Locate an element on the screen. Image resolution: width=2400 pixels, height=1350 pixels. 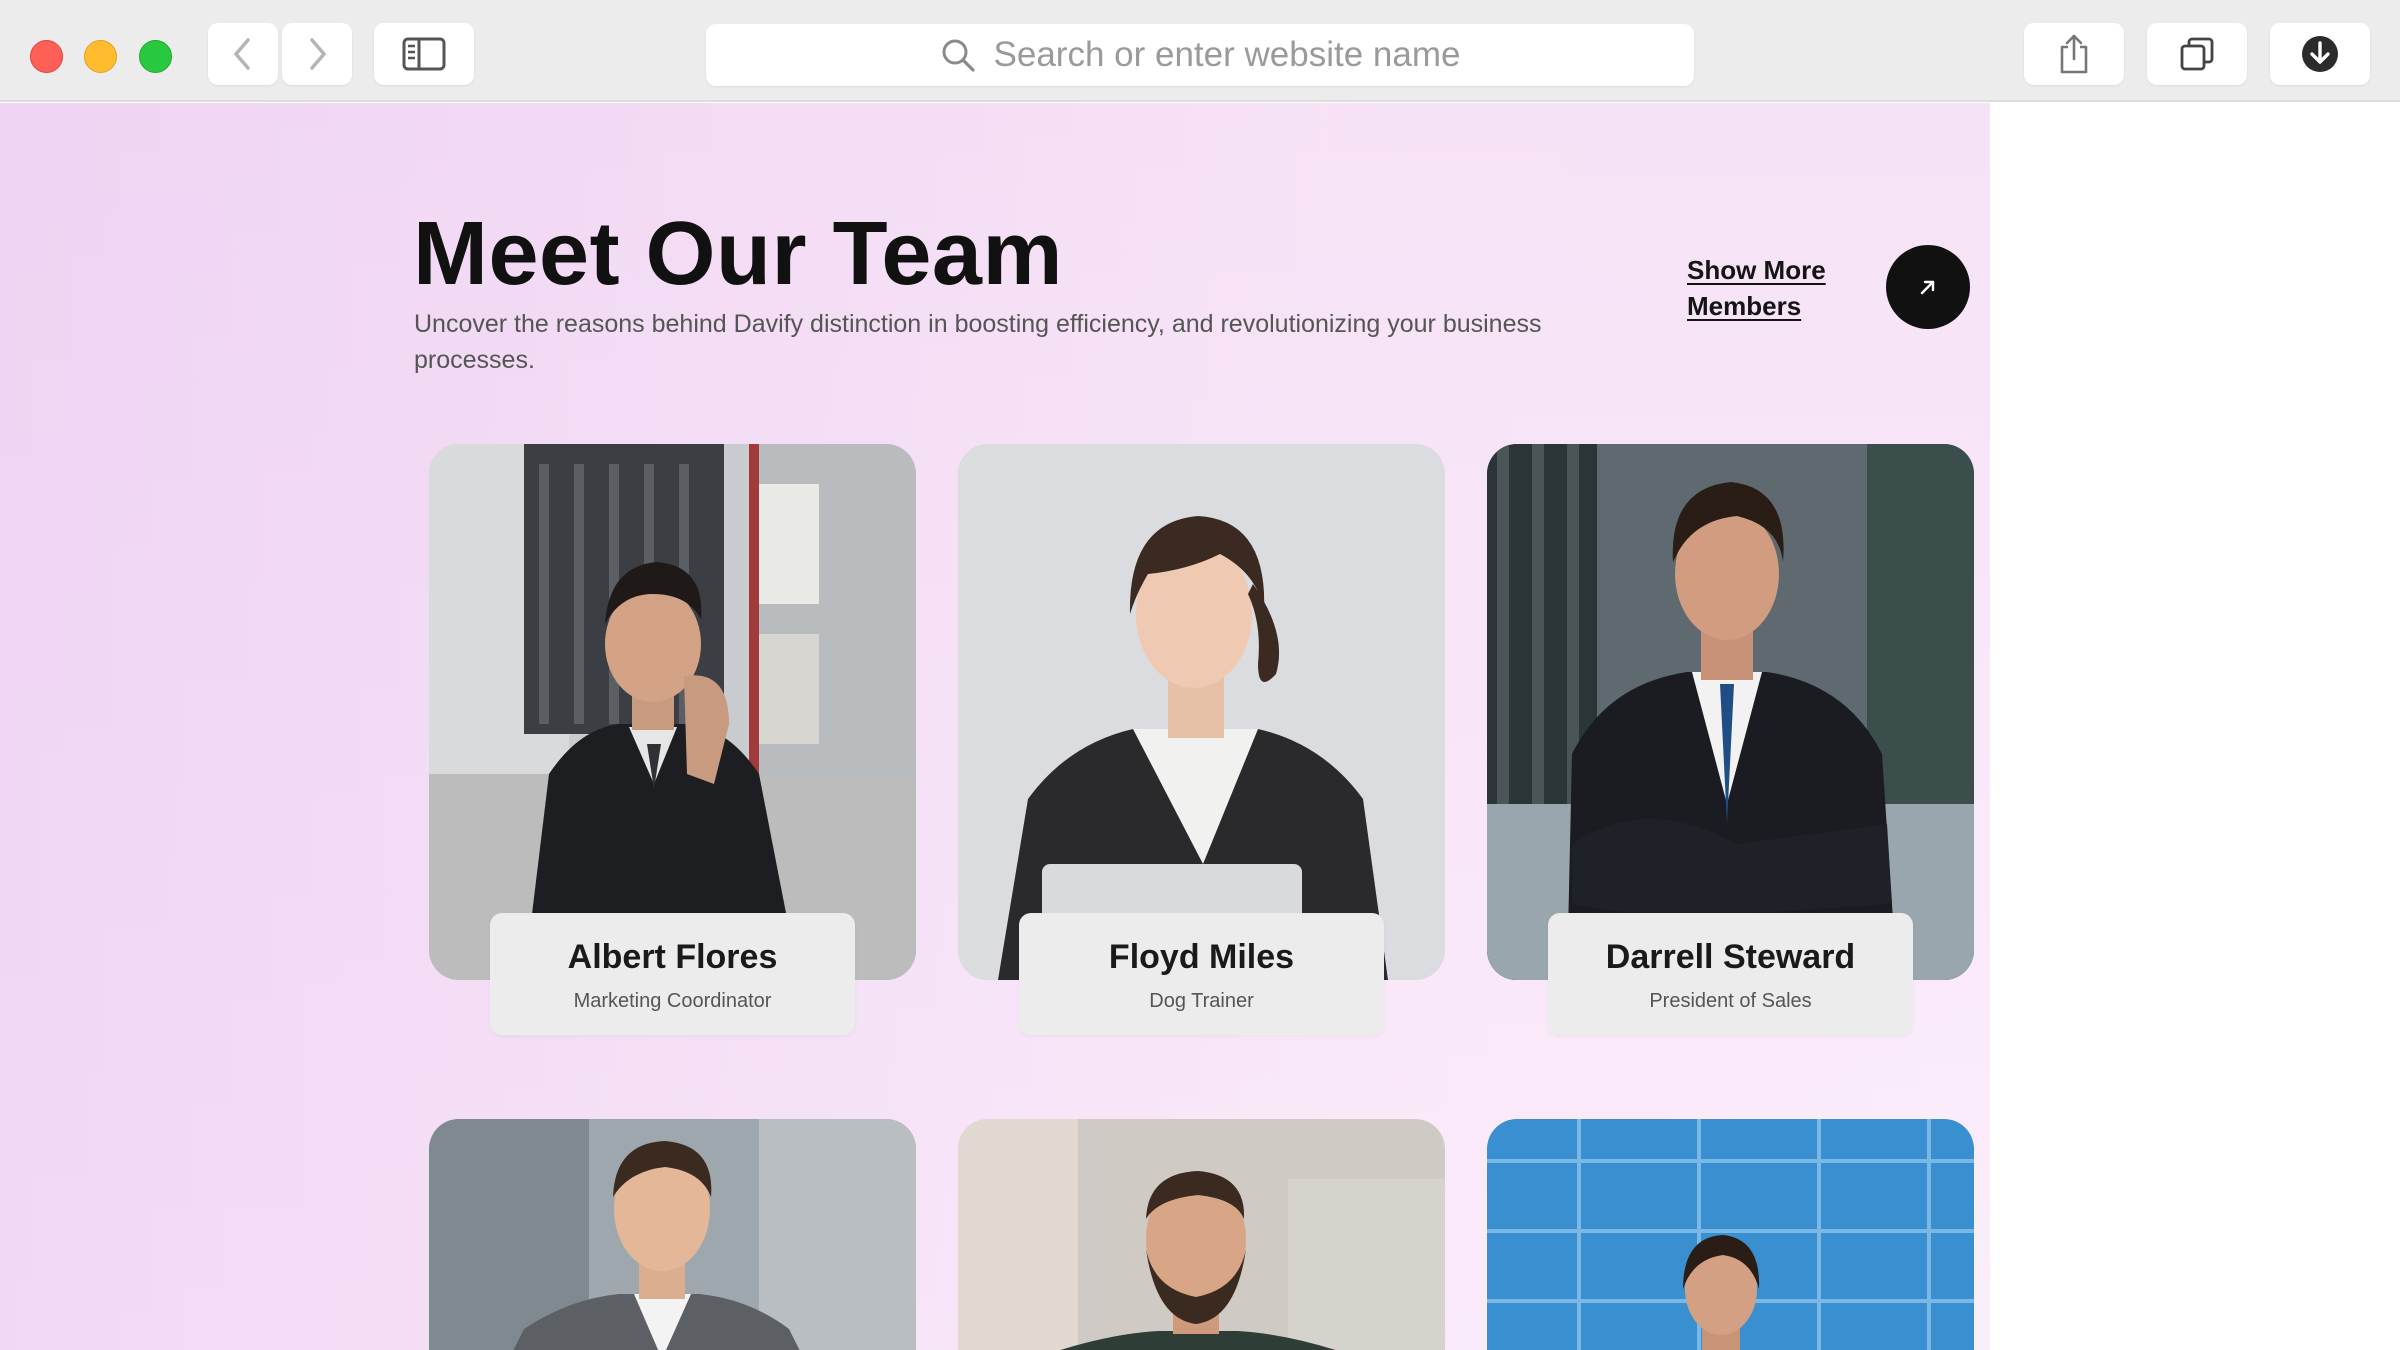
address-bar: Search or enter website name is located at coordinates (1200, 55).